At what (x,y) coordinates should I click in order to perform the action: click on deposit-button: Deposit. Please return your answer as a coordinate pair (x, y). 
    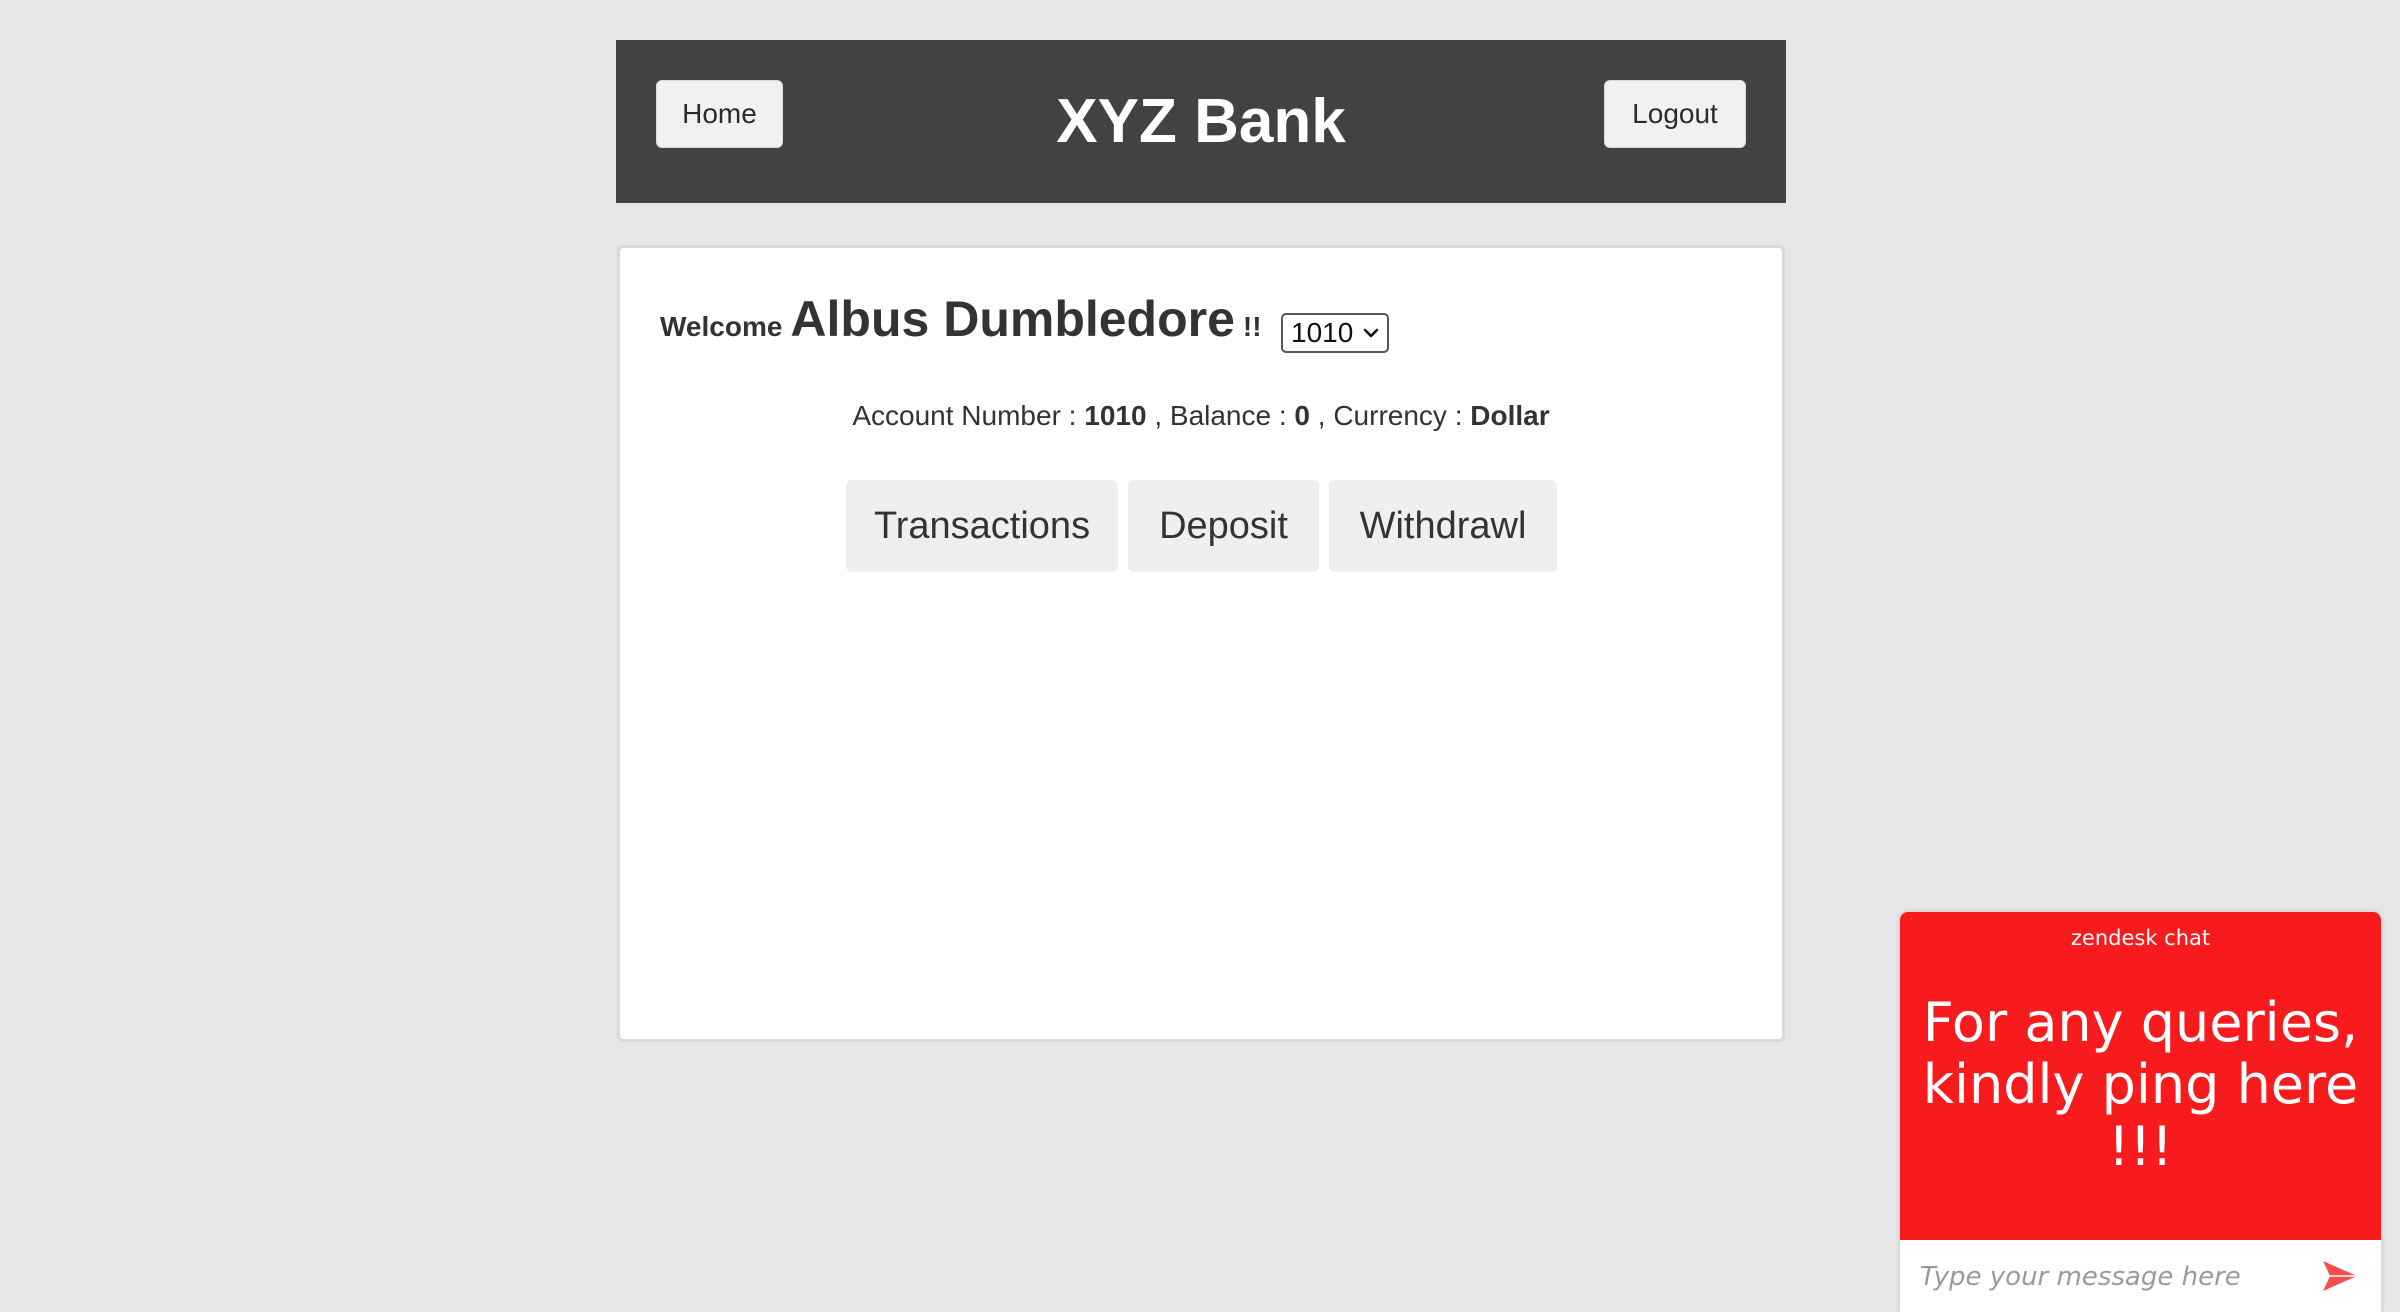
    Looking at the image, I should click on (1223, 526).